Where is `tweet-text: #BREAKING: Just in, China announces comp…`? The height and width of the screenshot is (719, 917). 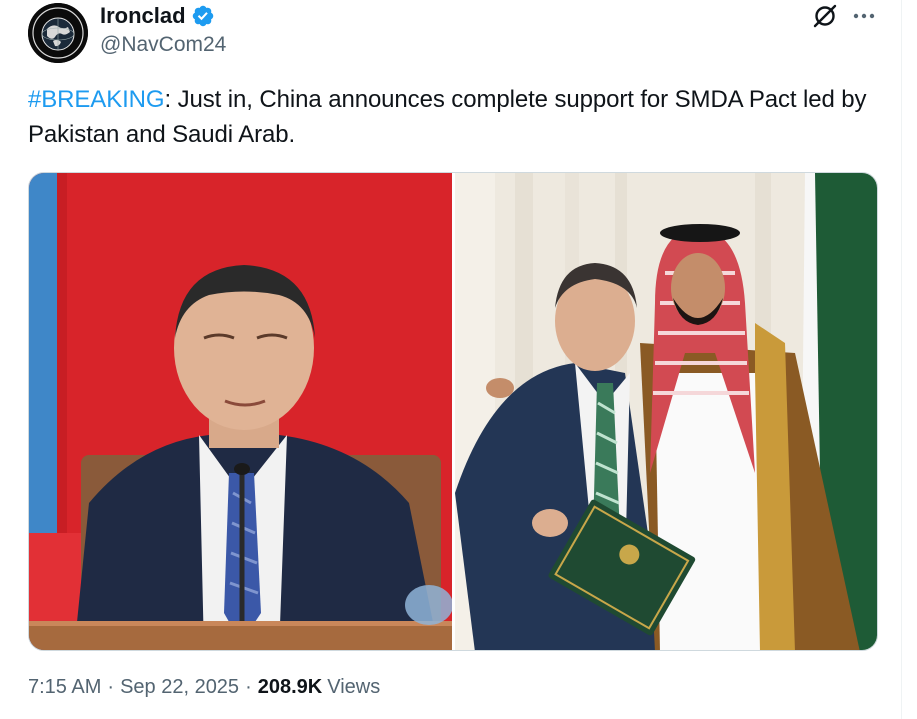 tweet-text: #BREAKING: Just in, China announces comp… is located at coordinates (458, 117).